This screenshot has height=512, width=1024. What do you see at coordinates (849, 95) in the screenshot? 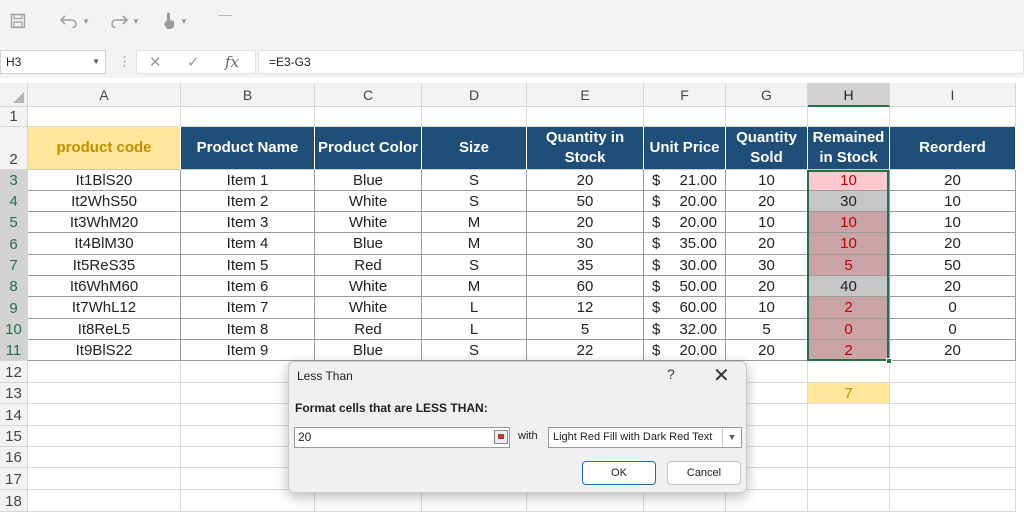
I see `column-header-h: H` at bounding box center [849, 95].